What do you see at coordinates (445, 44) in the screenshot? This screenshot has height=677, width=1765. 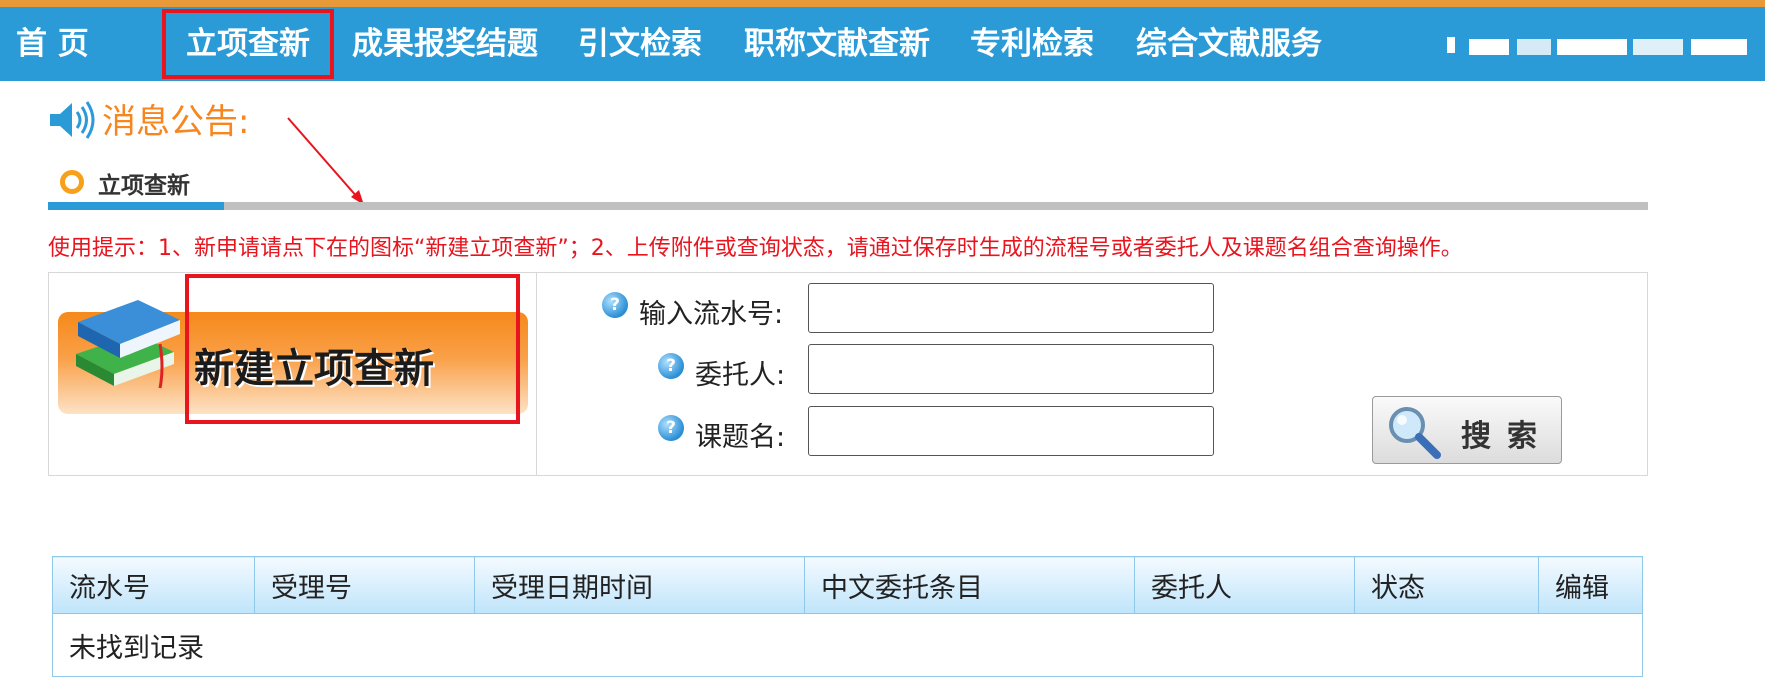 I see `nav-achievement-awards: 成果报奖结题` at bounding box center [445, 44].